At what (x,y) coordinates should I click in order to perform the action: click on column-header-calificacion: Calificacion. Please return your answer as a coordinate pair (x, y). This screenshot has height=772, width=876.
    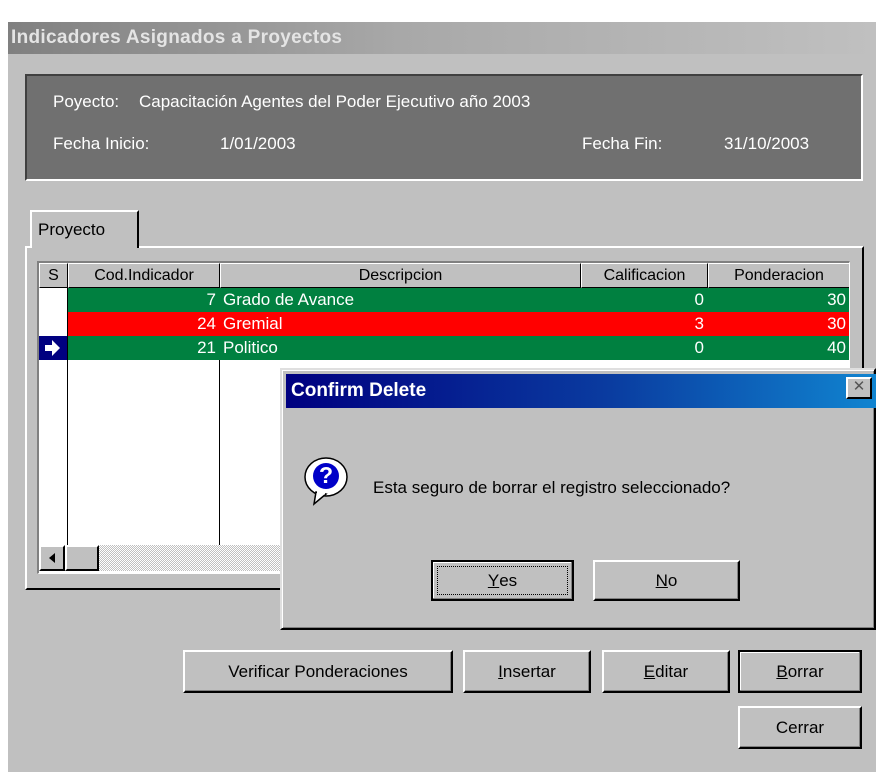
    Looking at the image, I should click on (644, 275).